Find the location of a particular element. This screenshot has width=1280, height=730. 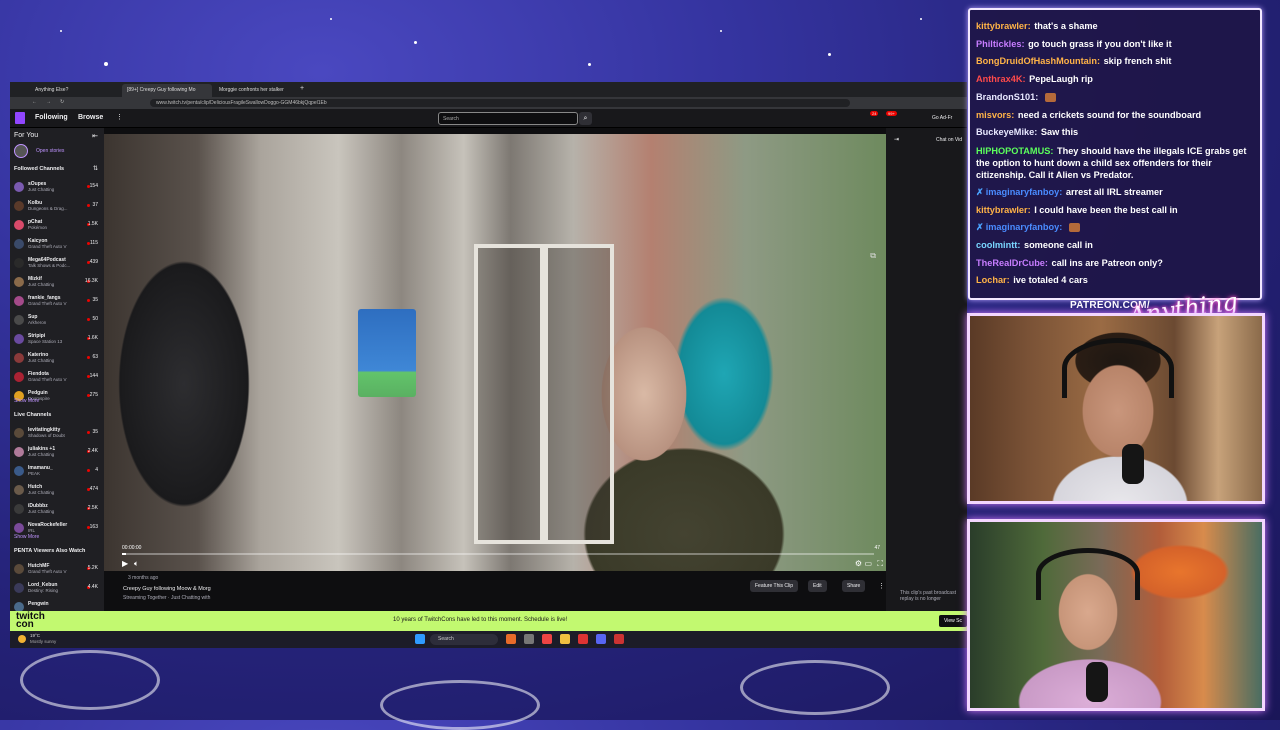

show-more-link: Show More is located at coordinates (26, 401).